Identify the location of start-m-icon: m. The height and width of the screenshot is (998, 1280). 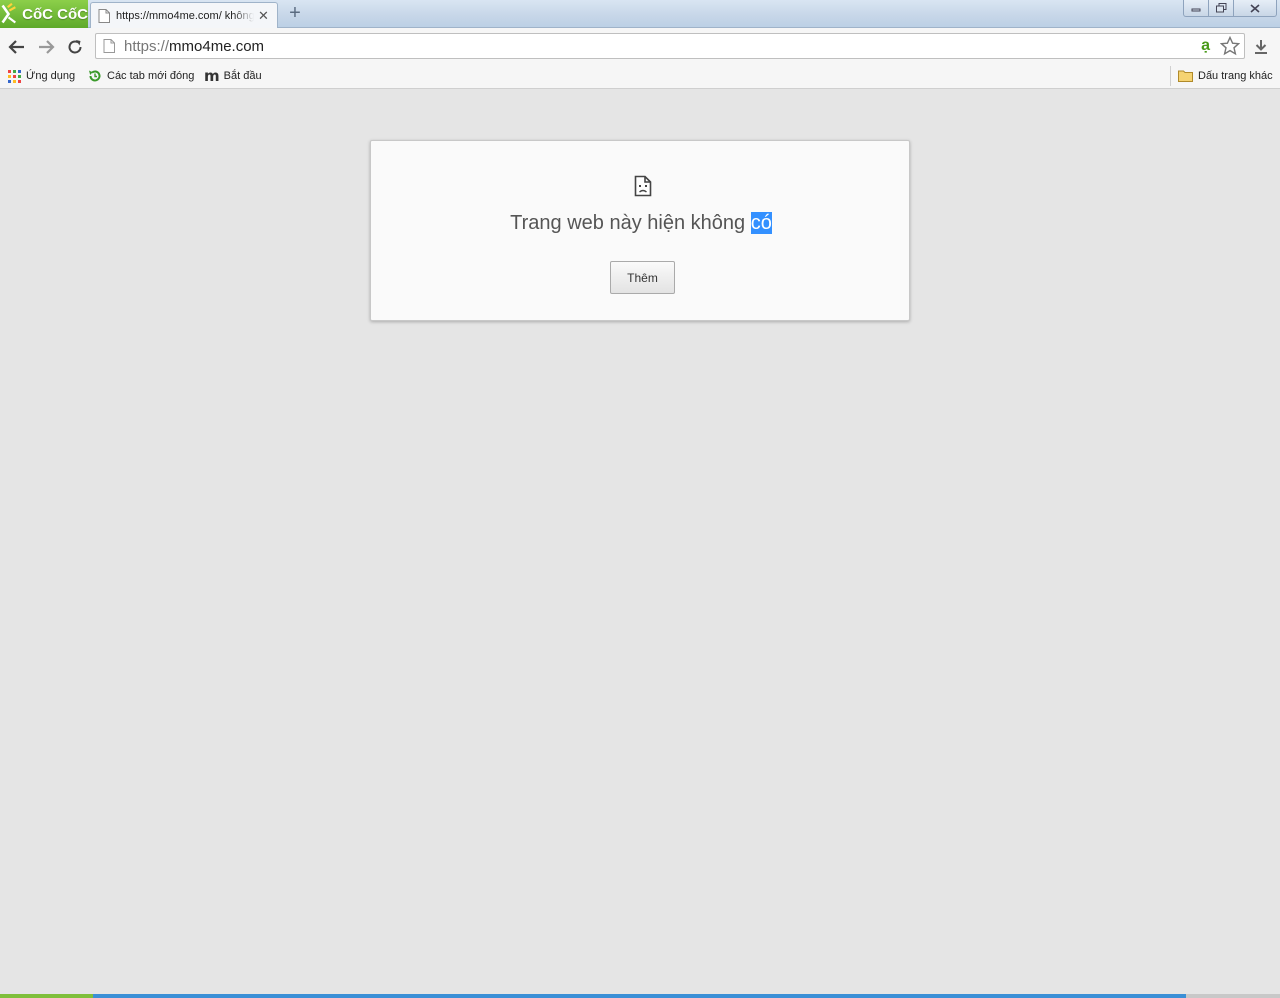
(212, 76).